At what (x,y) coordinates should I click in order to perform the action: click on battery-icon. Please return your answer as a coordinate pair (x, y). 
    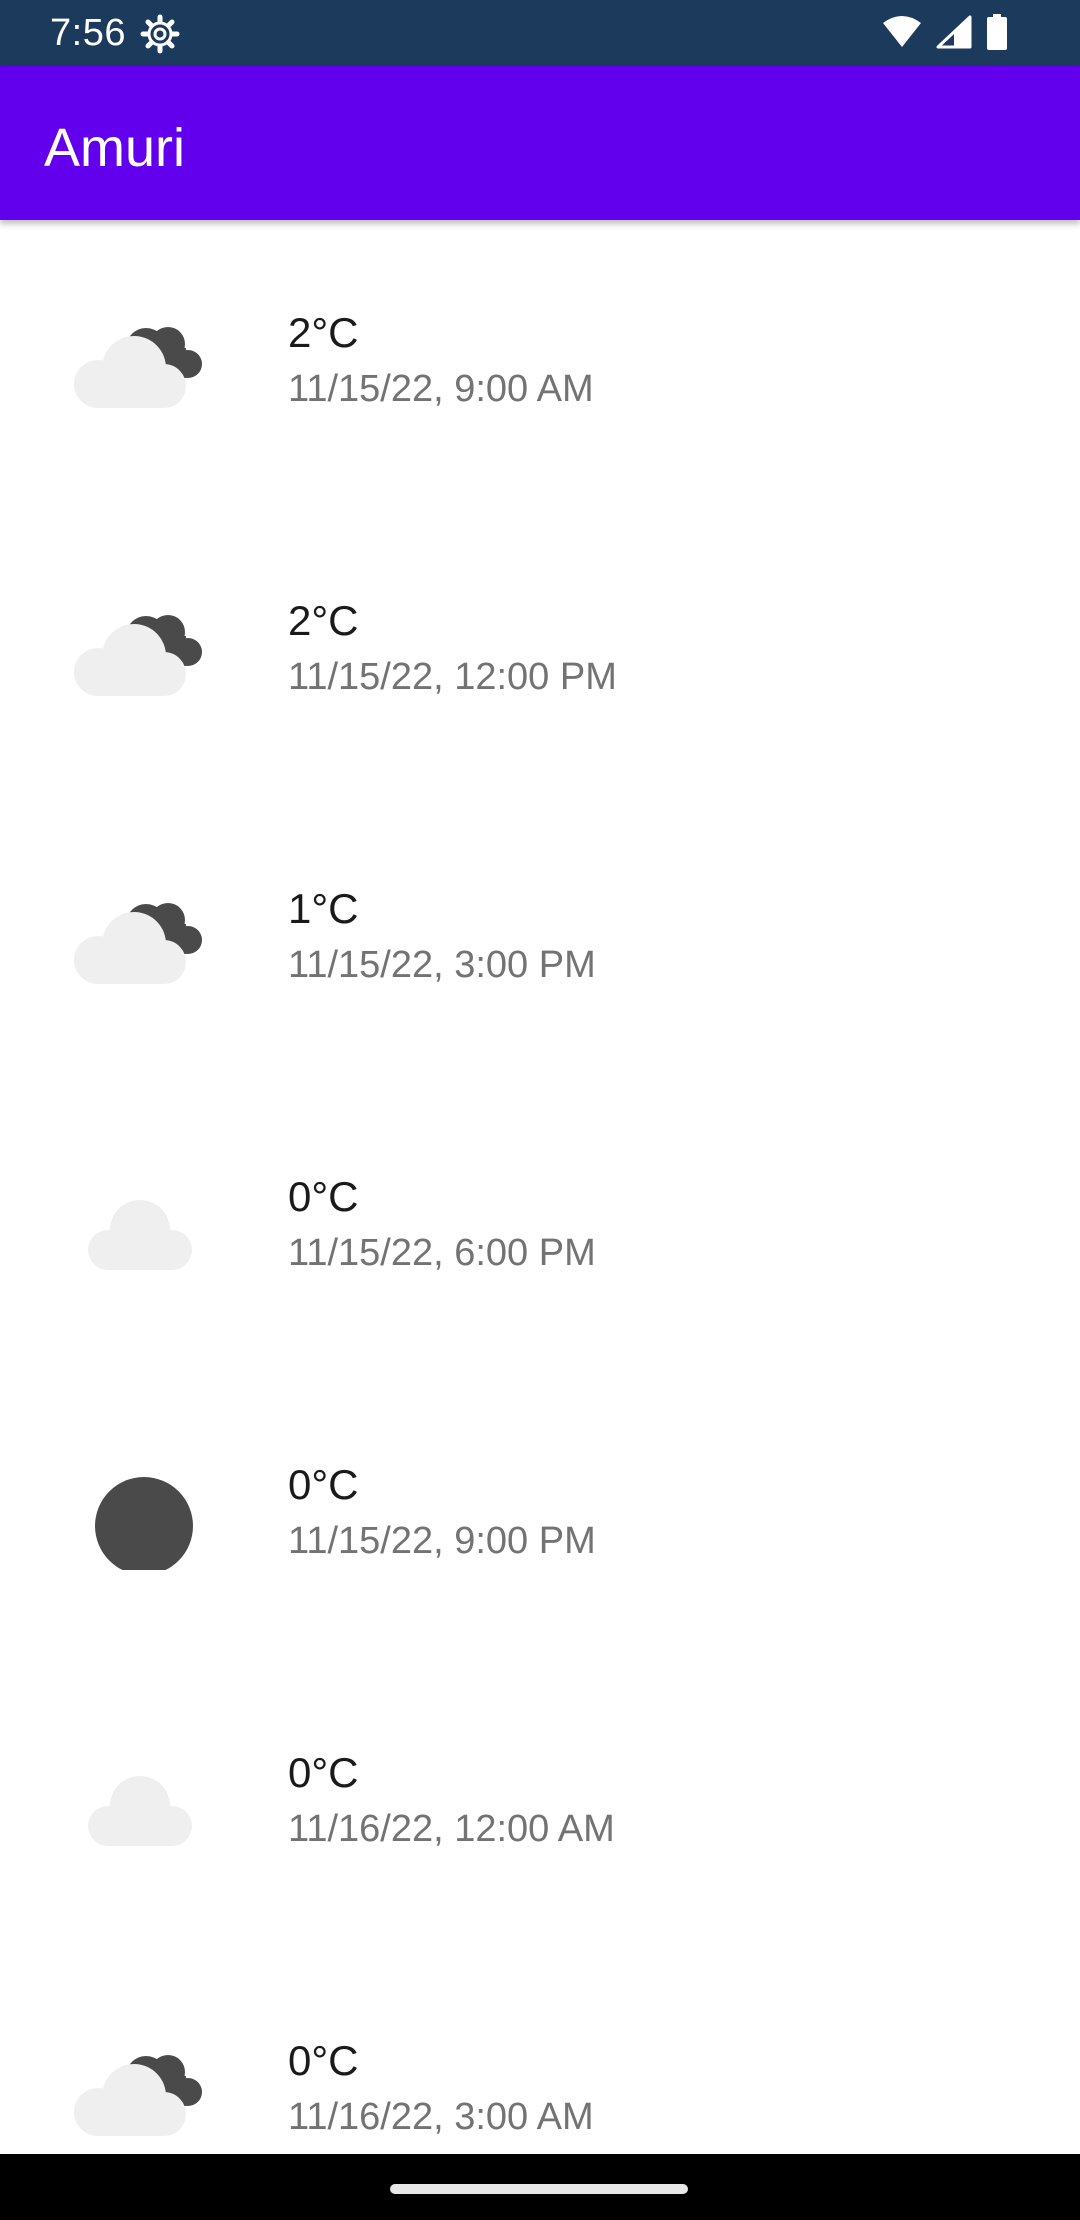
    Looking at the image, I should click on (997, 34).